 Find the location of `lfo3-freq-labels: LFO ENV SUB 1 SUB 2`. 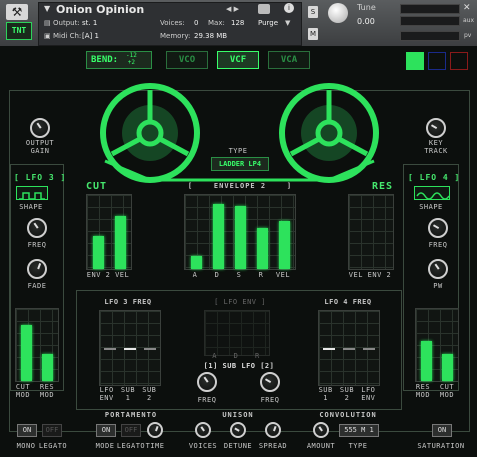

lfo3-freq-labels: LFO ENV SUB 1 SUB 2 is located at coordinates (128, 394).